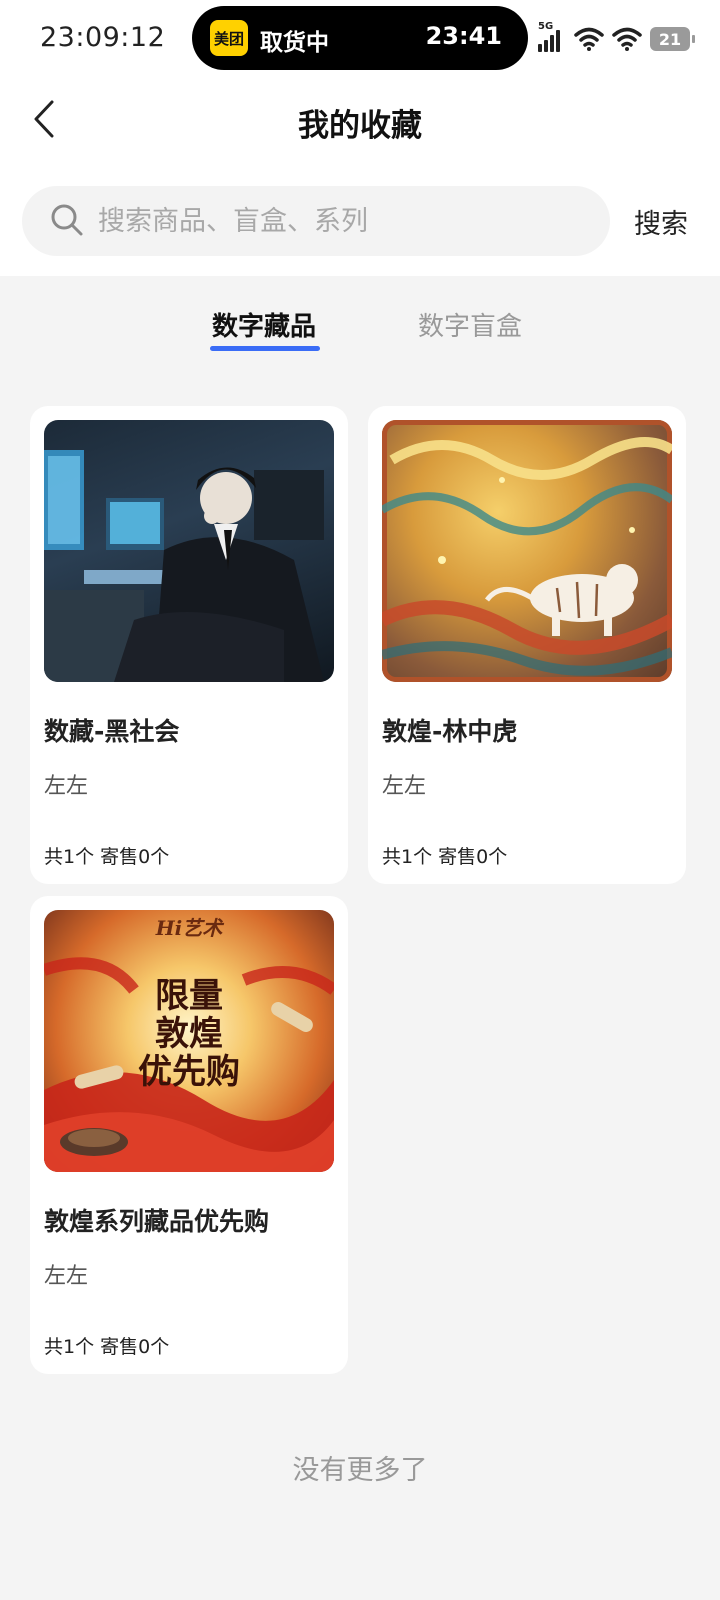  Describe the element at coordinates (343, 221) in the screenshot. I see `search-input` at that location.